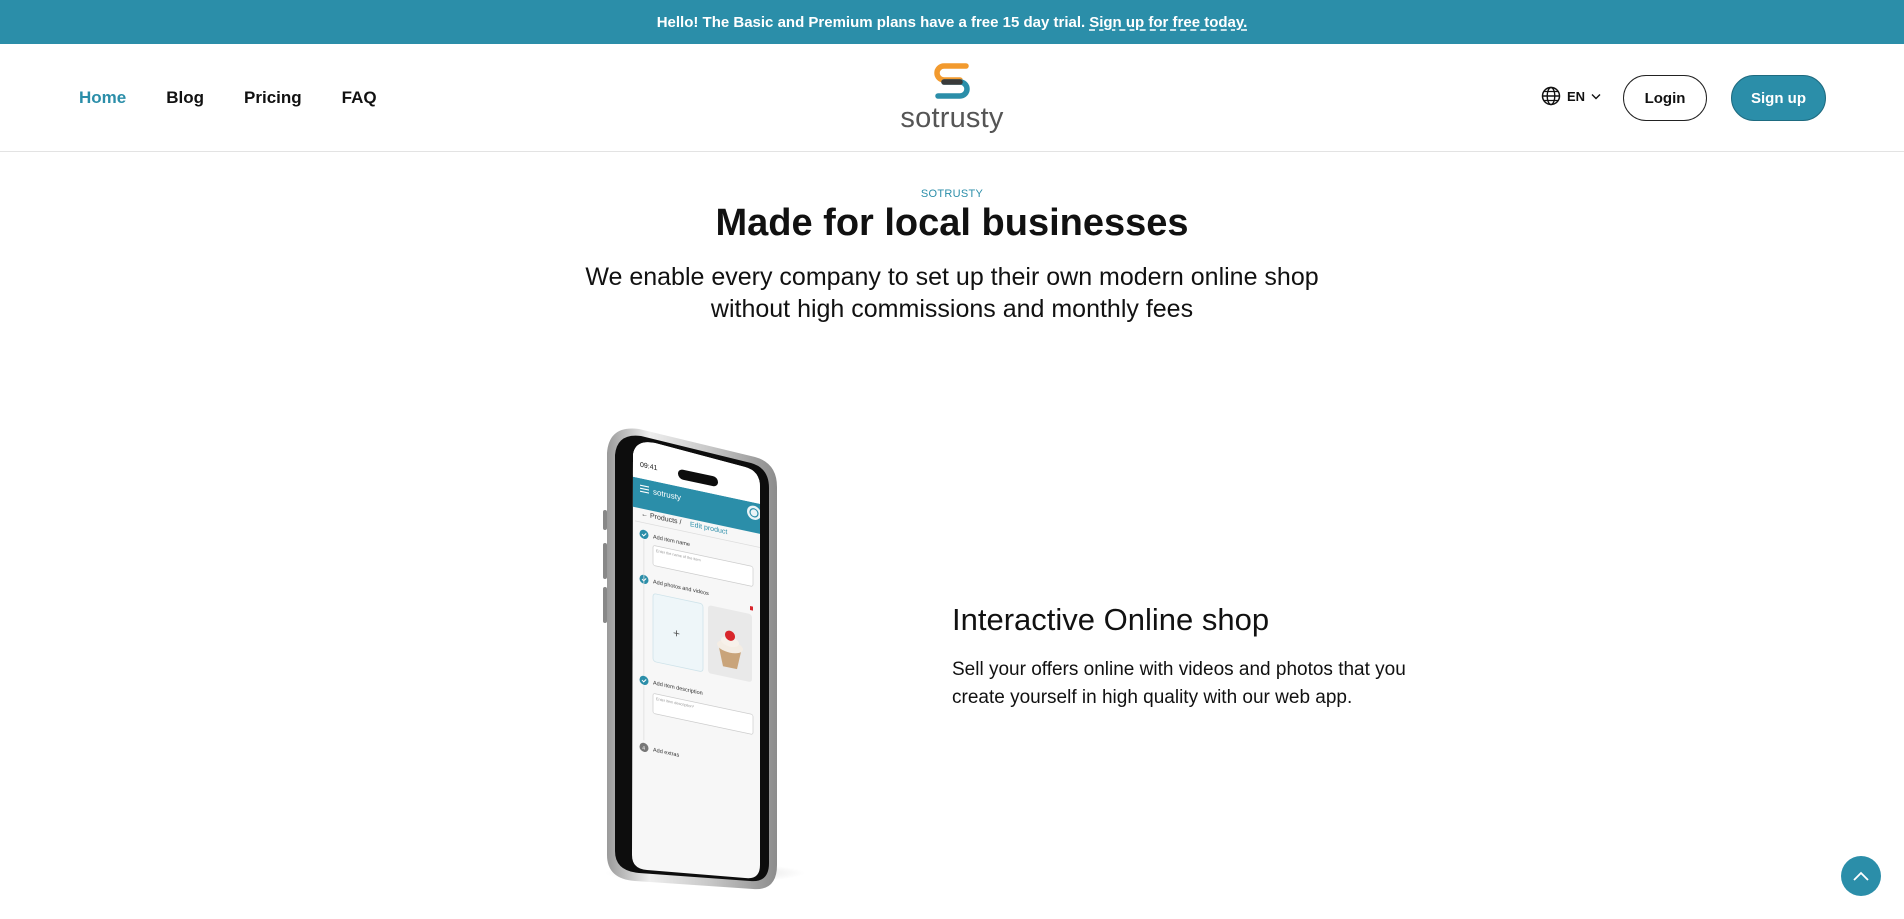  Describe the element at coordinates (228, 98) in the screenshot. I see `main-nav: Home Blog Pricing FAQ` at that location.